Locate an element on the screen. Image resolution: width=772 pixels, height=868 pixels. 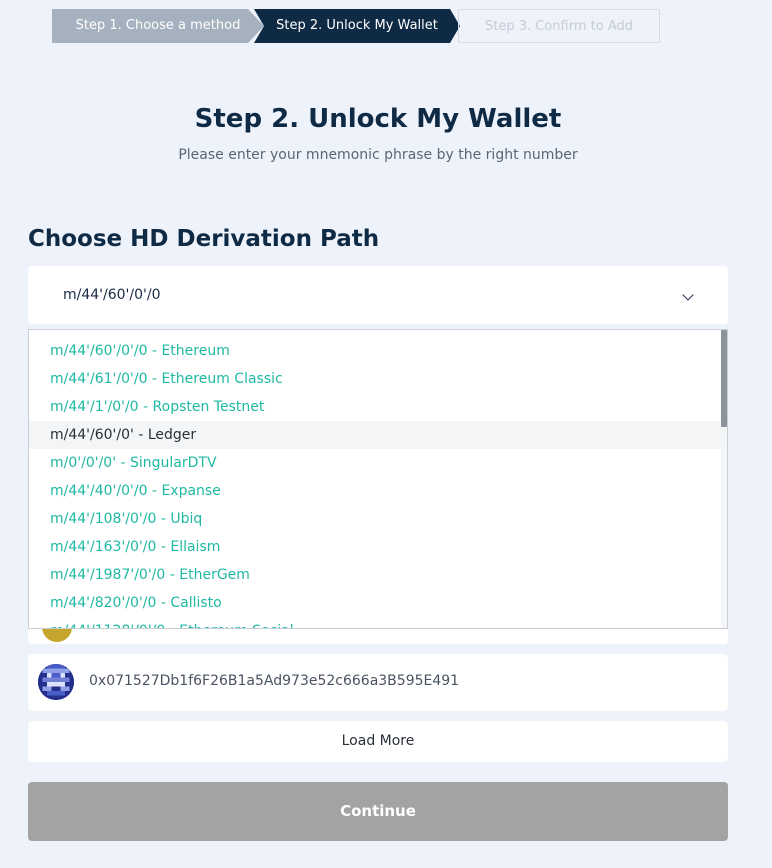
dropdown-scrollbar is located at coordinates (724, 479).